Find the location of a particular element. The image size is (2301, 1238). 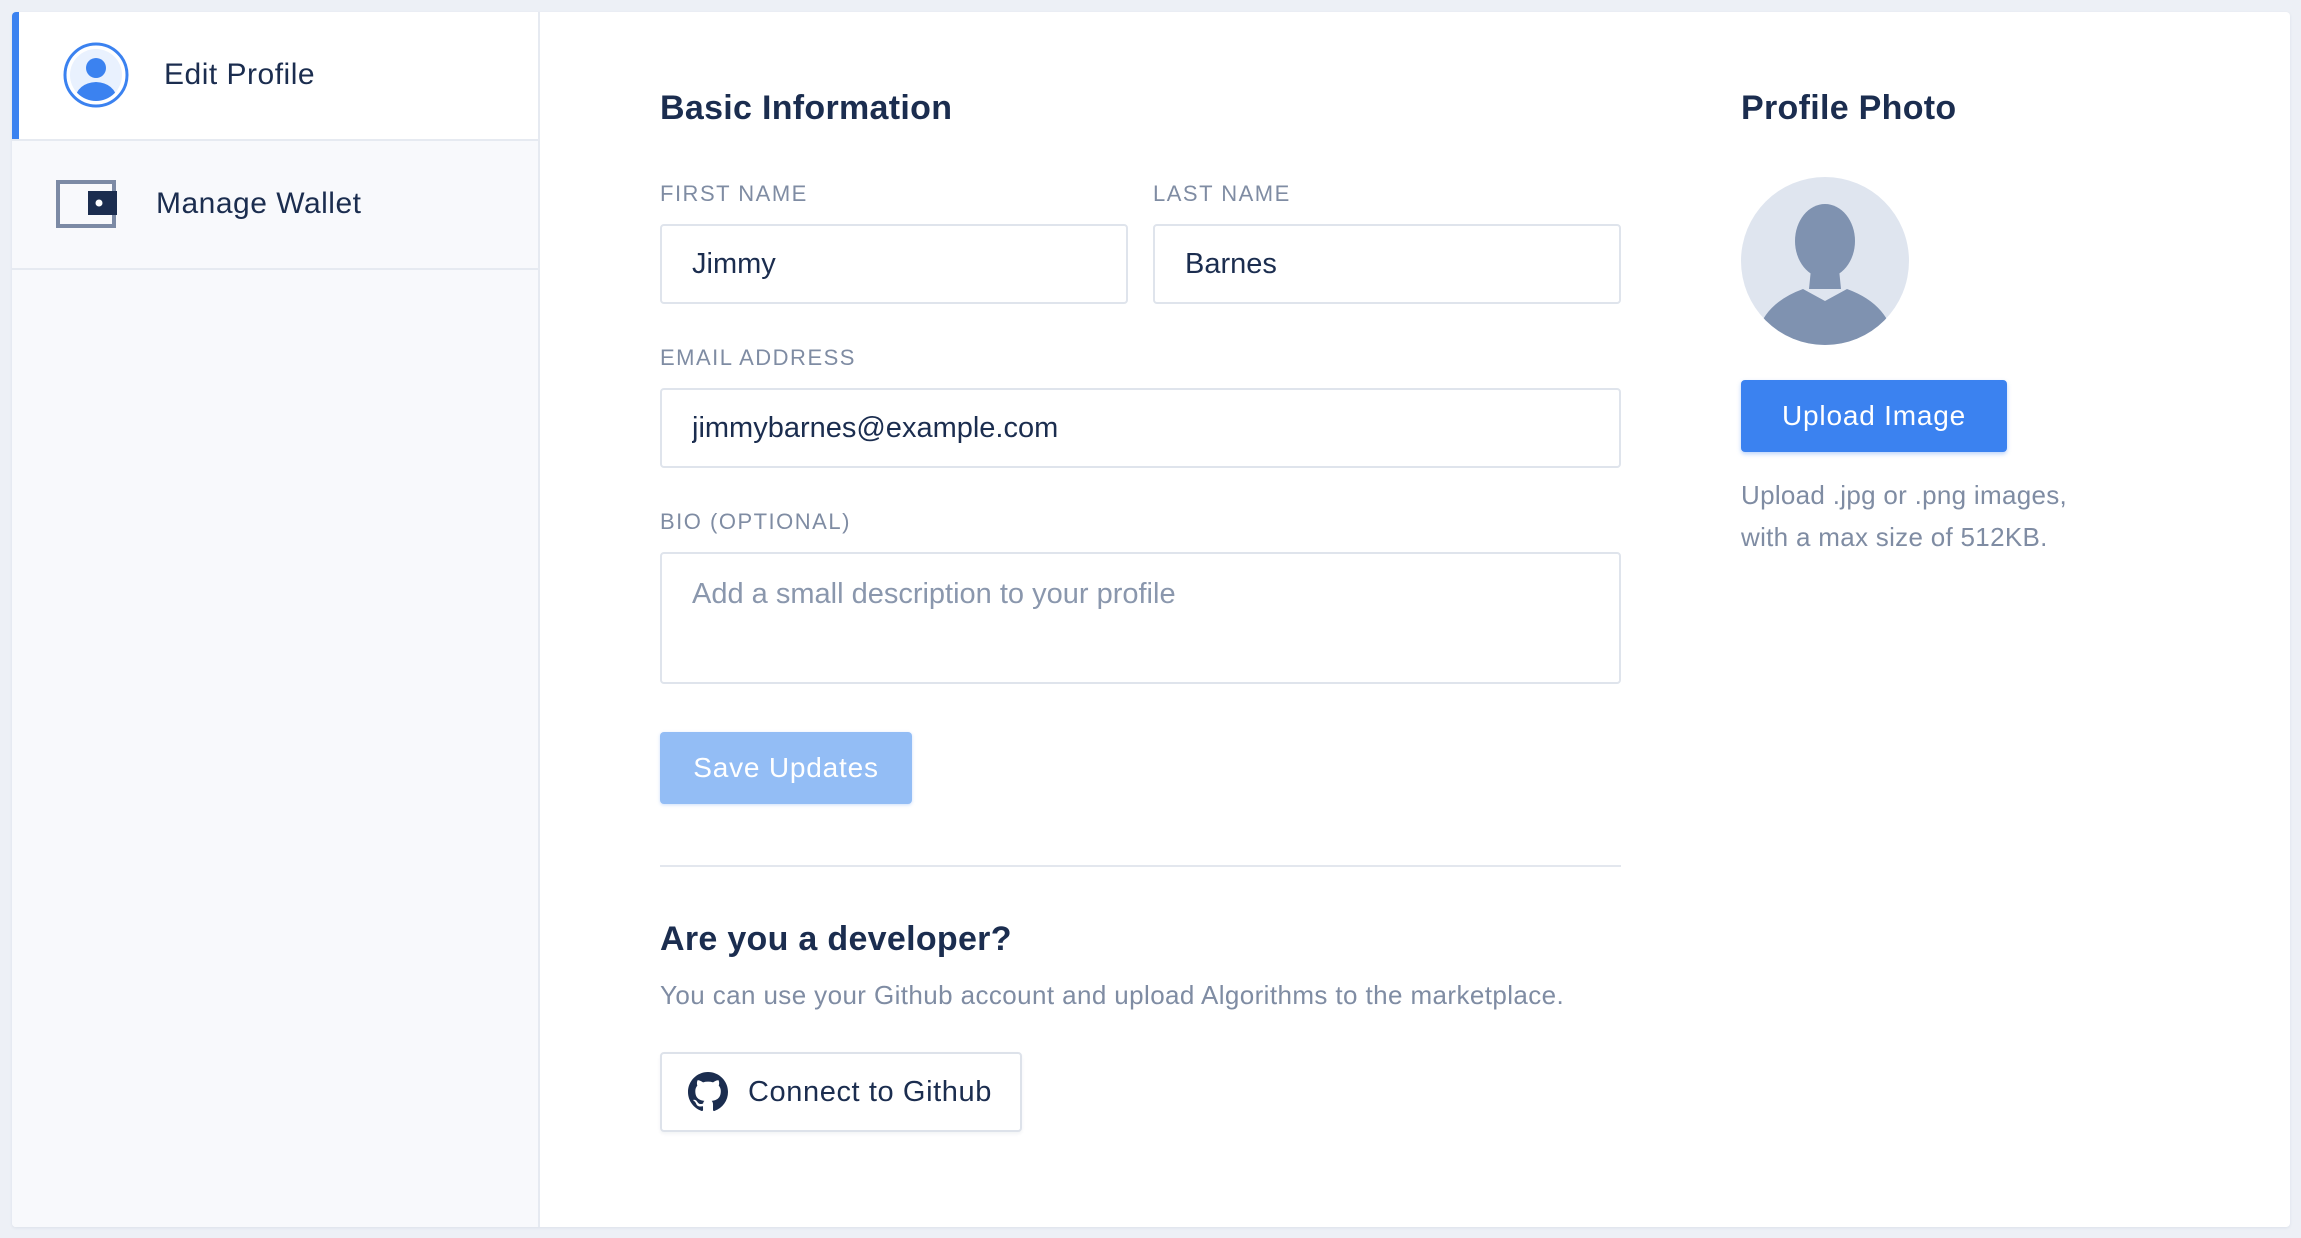

wallet-icon is located at coordinates (87, 208).